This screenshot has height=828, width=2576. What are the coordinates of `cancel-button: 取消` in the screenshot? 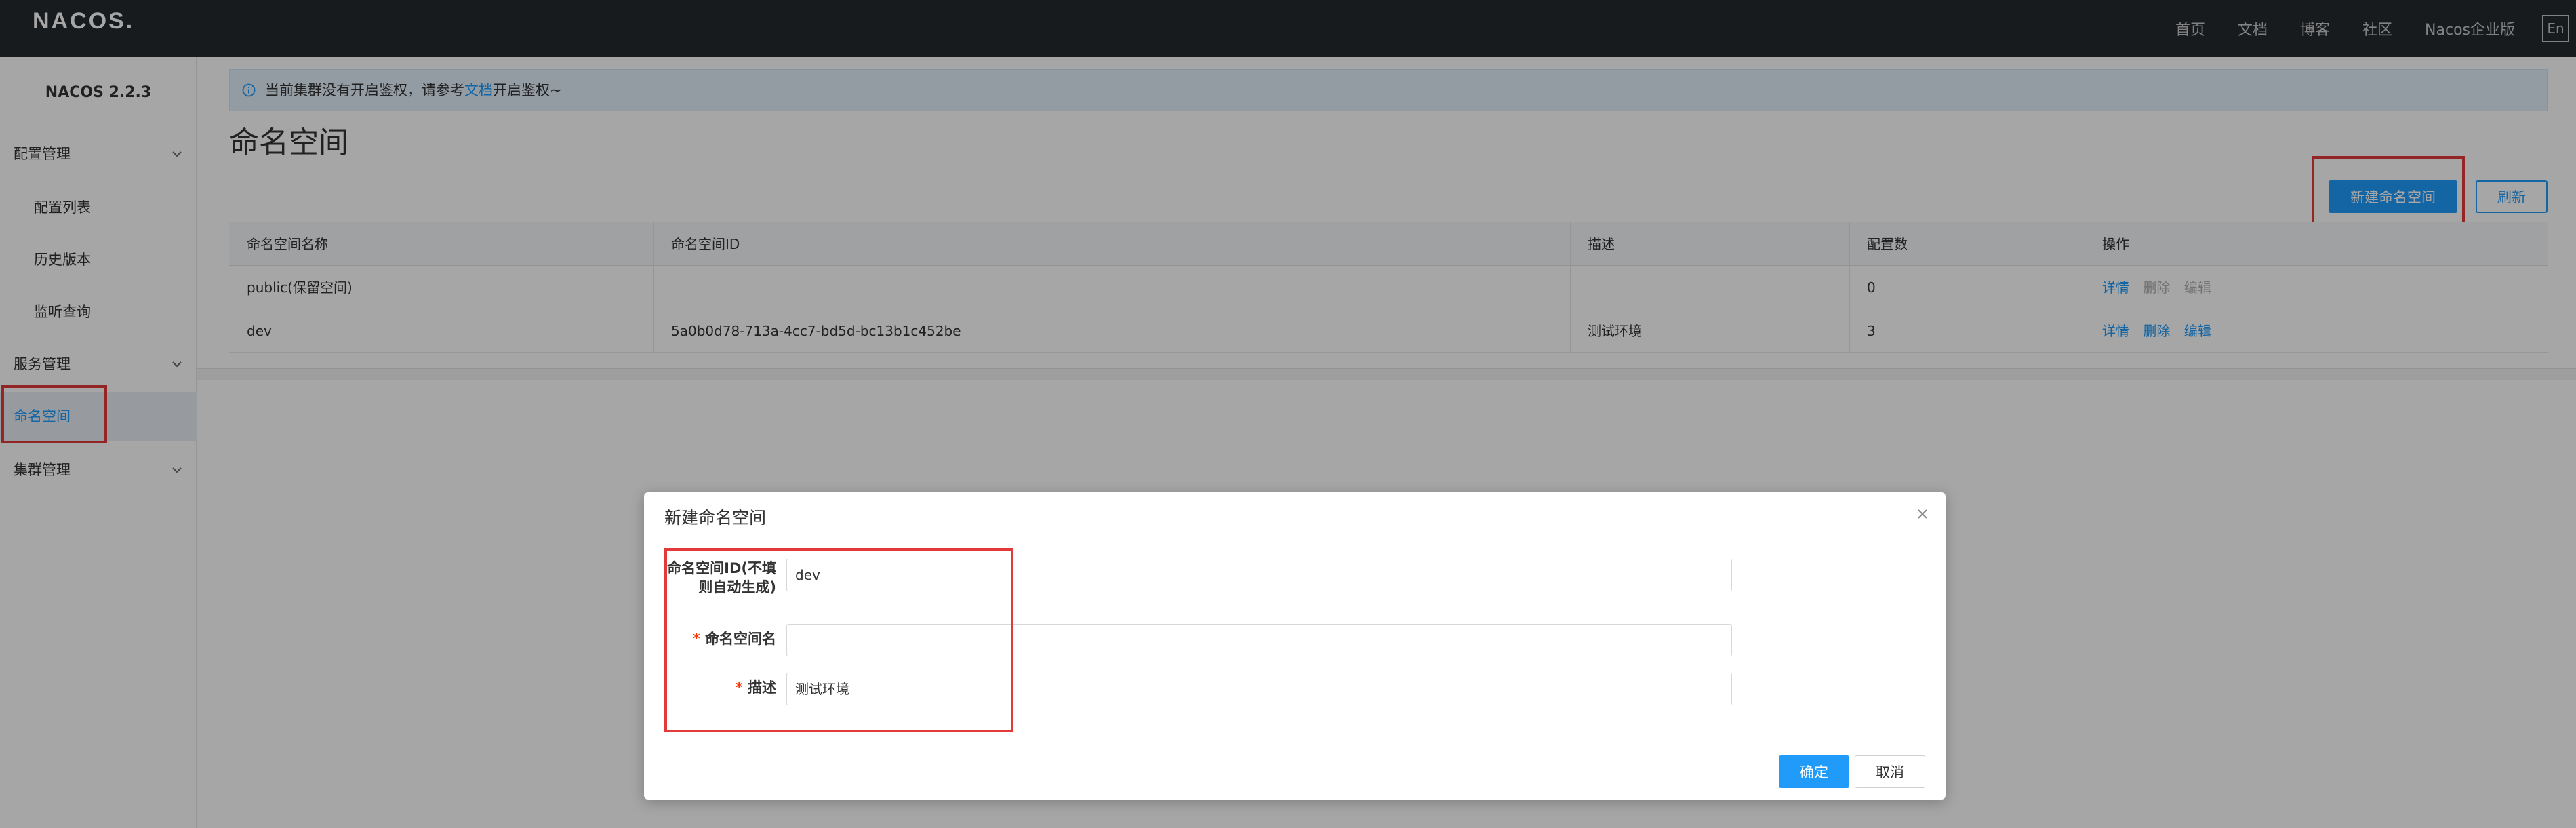 It's located at (1890, 771).